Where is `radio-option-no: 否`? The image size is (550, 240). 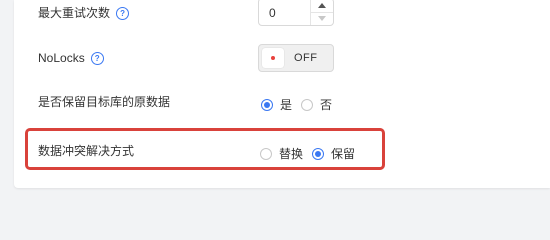 radio-option-no: 否 is located at coordinates (316, 104).